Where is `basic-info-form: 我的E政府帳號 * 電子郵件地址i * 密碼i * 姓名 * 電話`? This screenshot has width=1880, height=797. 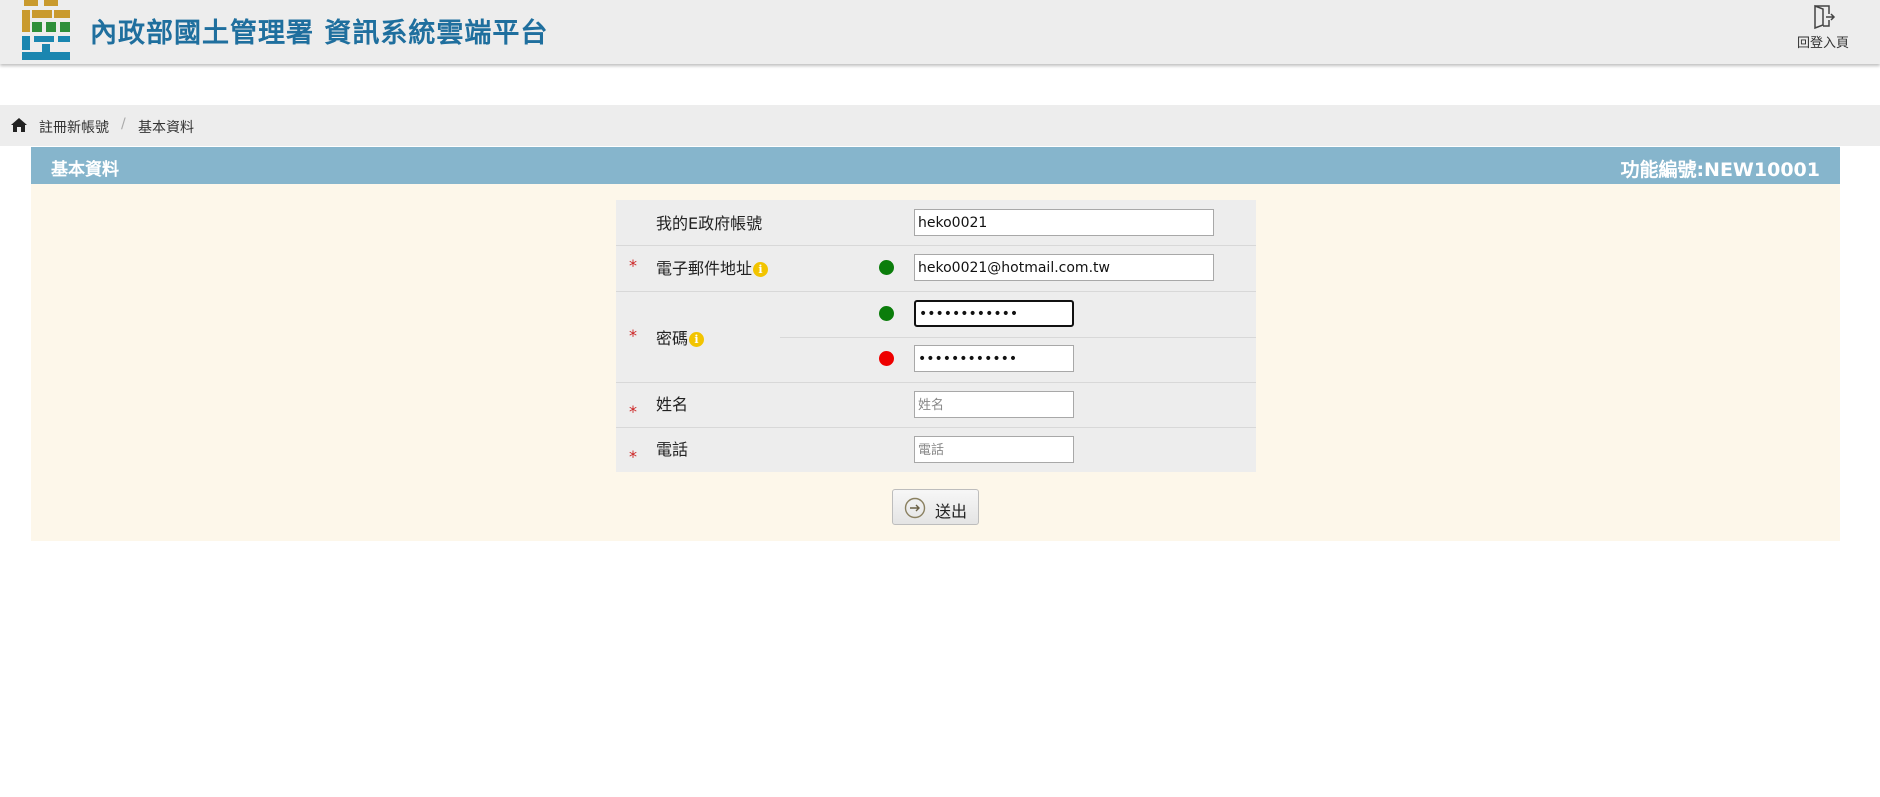
basic-info-form: 我的E政府帳號 * 電子郵件地址i * 密碼i * 姓名 * 電話 is located at coordinates (936, 336).